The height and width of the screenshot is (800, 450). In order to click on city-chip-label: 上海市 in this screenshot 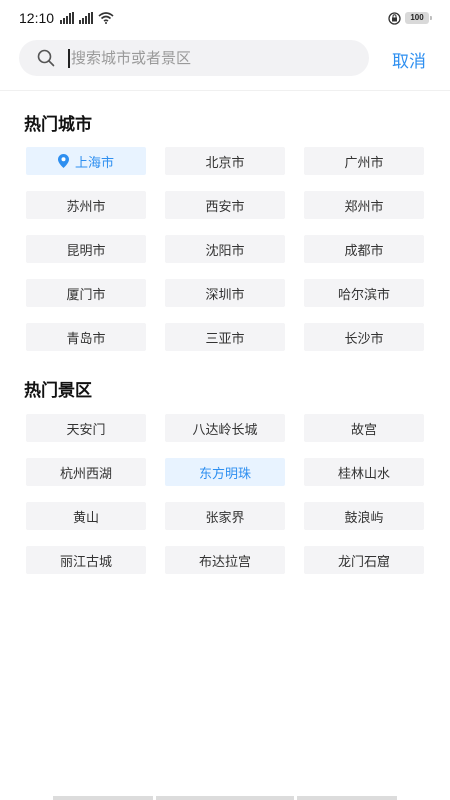, I will do `click(94, 163)`.